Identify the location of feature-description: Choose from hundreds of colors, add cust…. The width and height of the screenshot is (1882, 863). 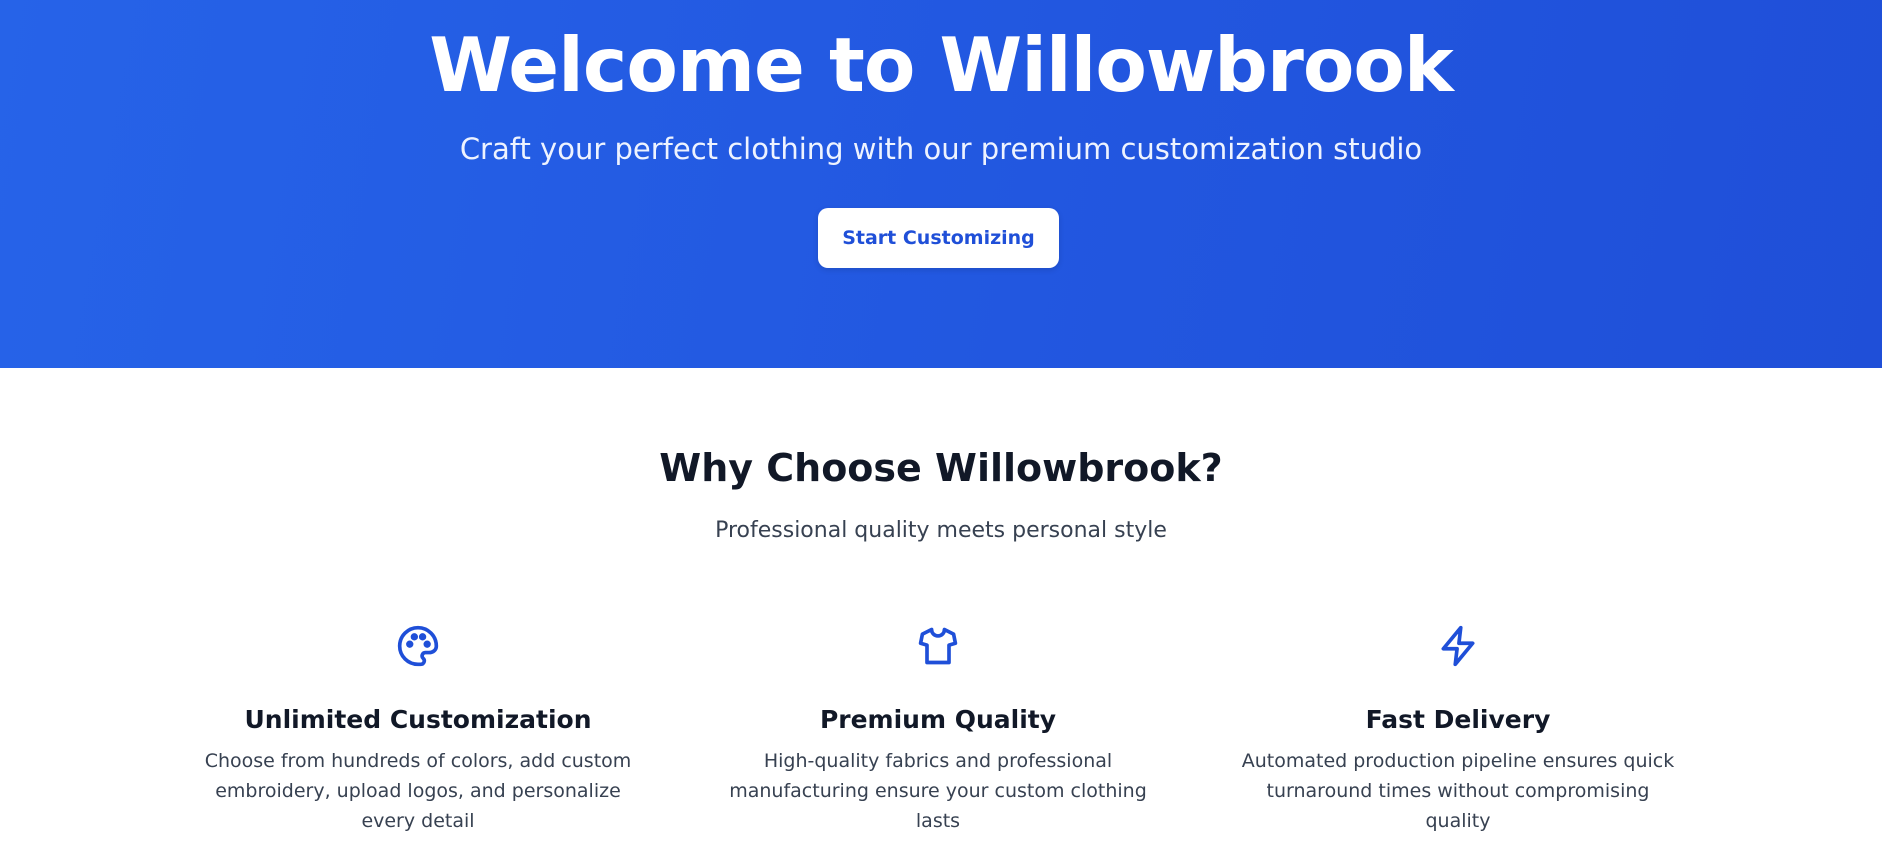
(418, 791).